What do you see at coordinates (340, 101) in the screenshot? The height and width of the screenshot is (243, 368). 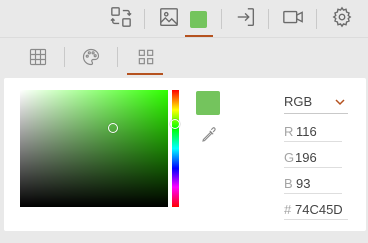 I see `chevron-down-icon` at bounding box center [340, 101].